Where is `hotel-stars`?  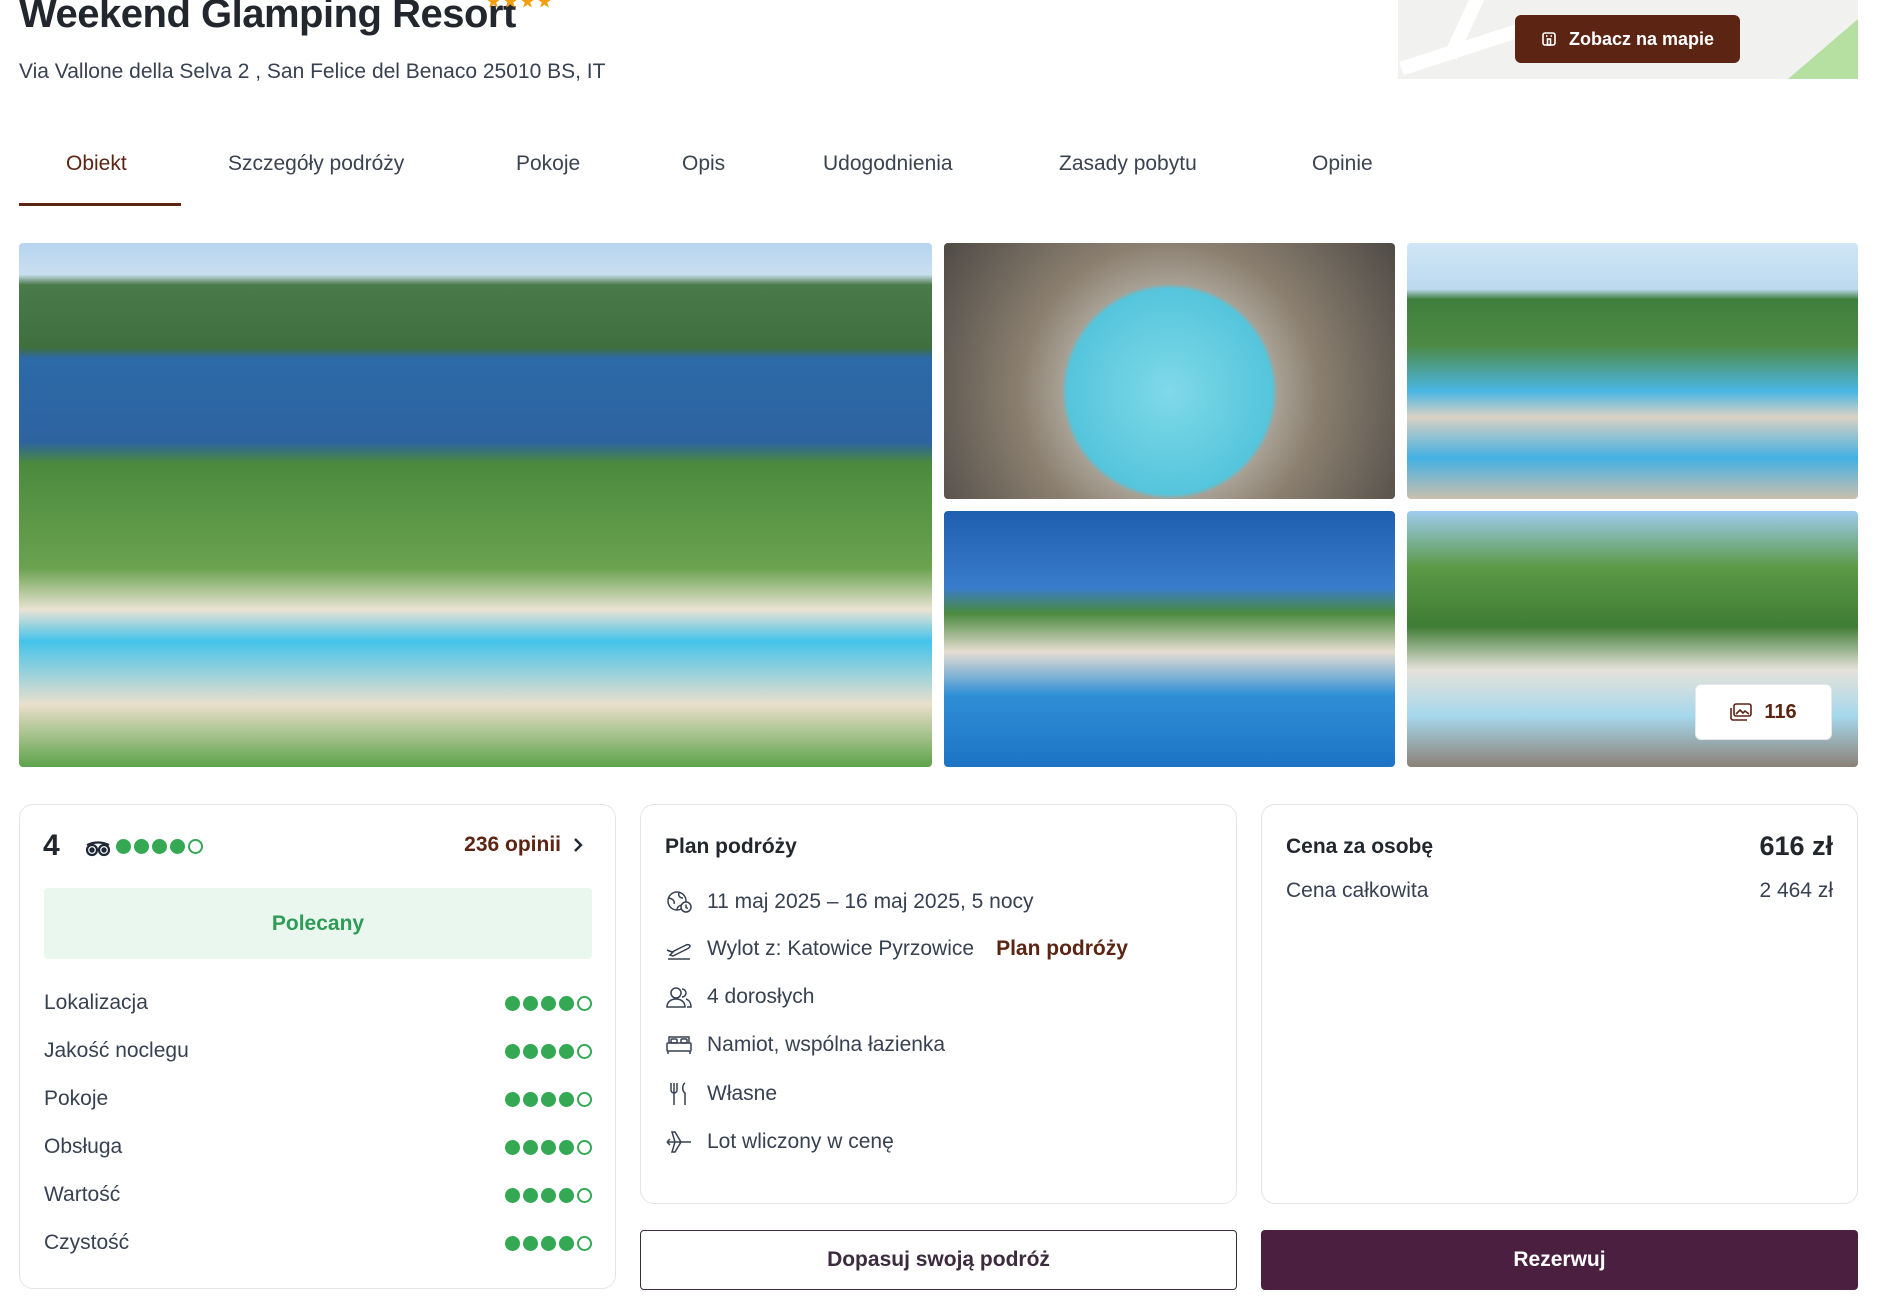 hotel-stars is located at coordinates (519, 4).